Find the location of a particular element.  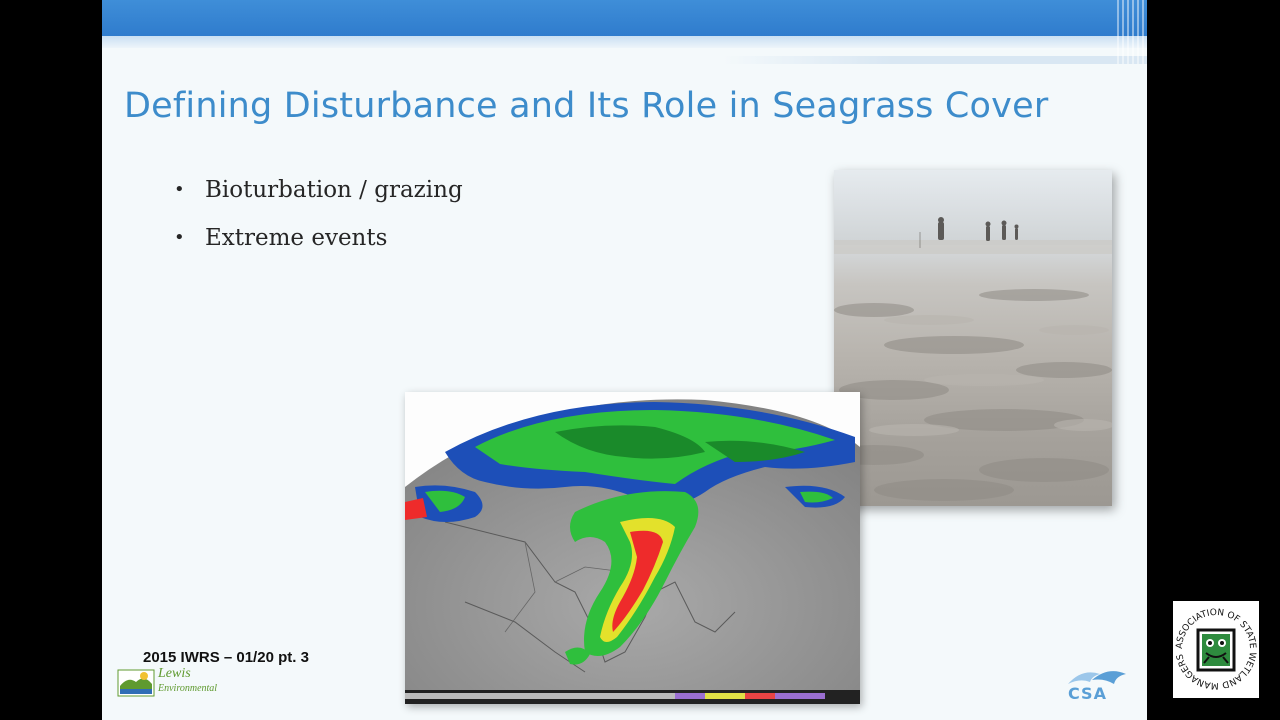

bullet-text: Bioturbation / grazing is located at coordinates (334, 190).